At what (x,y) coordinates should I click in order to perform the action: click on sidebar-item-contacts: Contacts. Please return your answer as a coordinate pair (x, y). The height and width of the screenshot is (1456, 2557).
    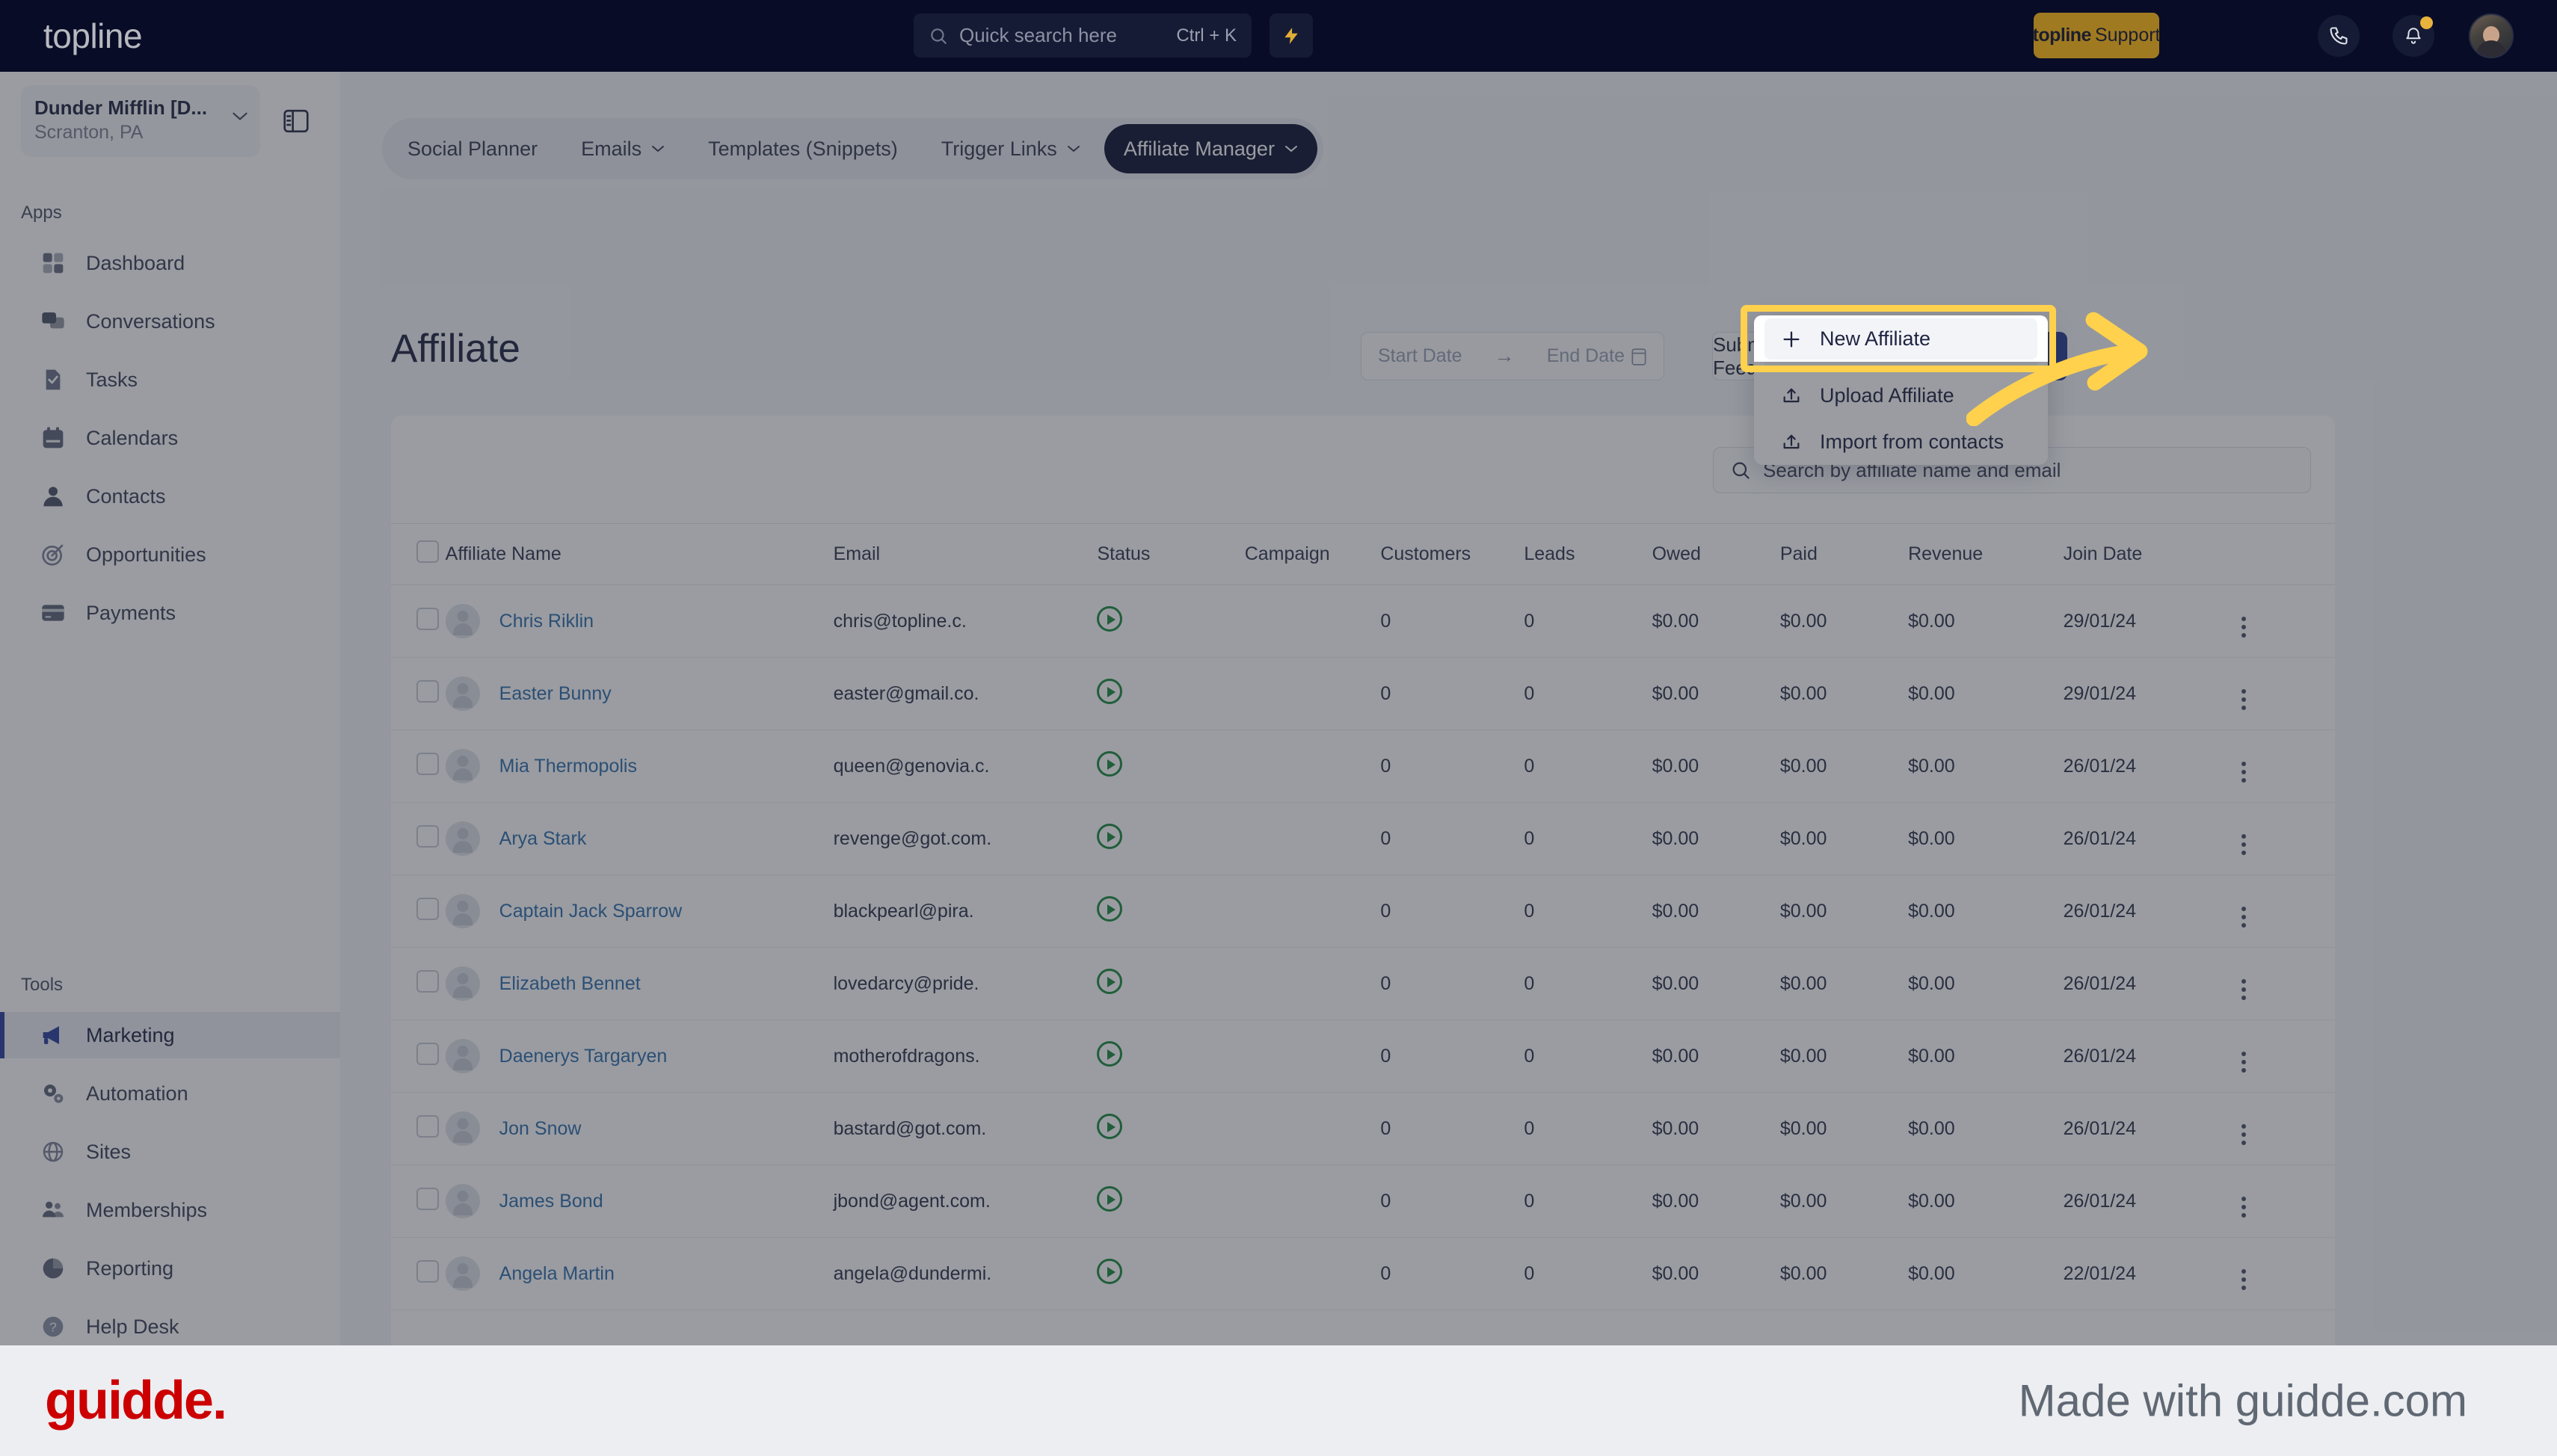
    Looking at the image, I should click on (170, 496).